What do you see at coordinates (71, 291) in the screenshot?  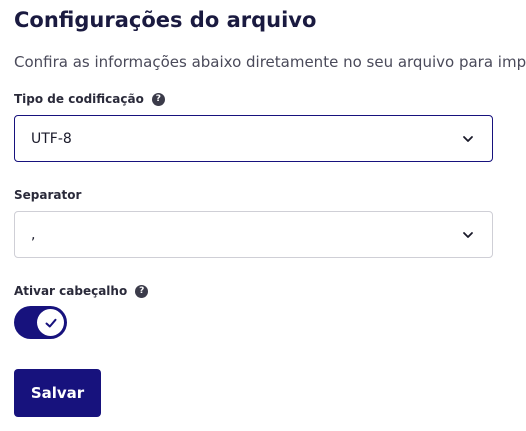 I see `header-toggle-label: Ativar cabeçalho` at bounding box center [71, 291].